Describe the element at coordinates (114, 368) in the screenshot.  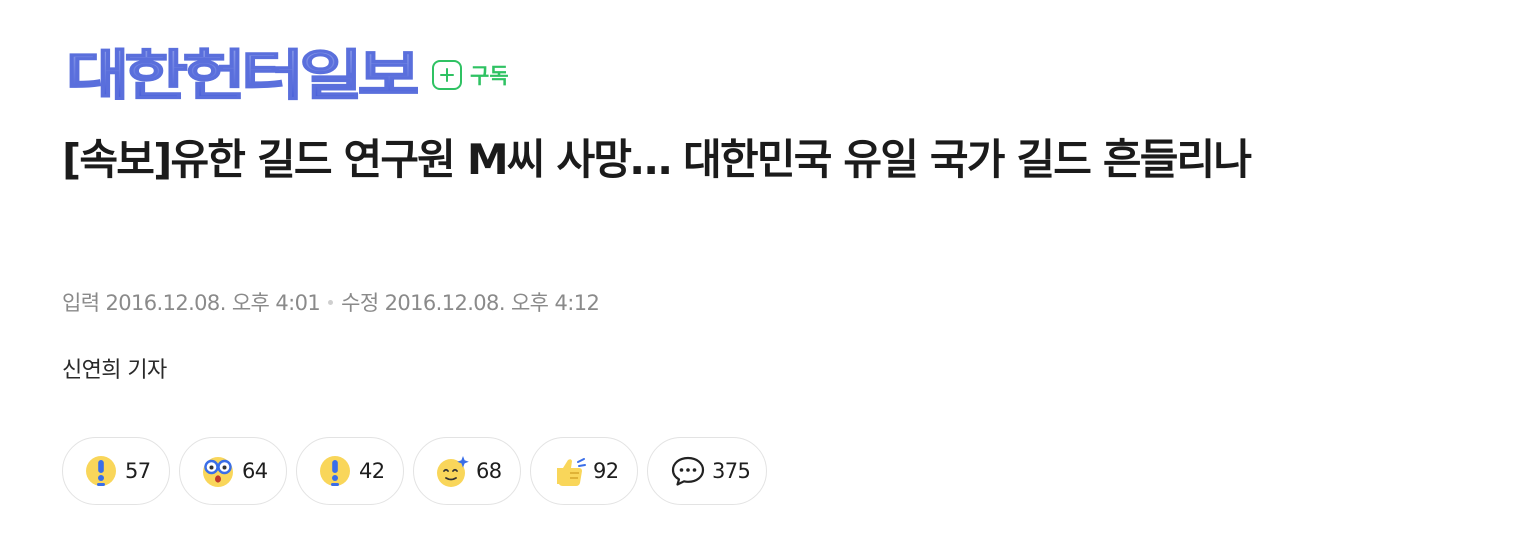
I see `byline: 신연희 기자` at that location.